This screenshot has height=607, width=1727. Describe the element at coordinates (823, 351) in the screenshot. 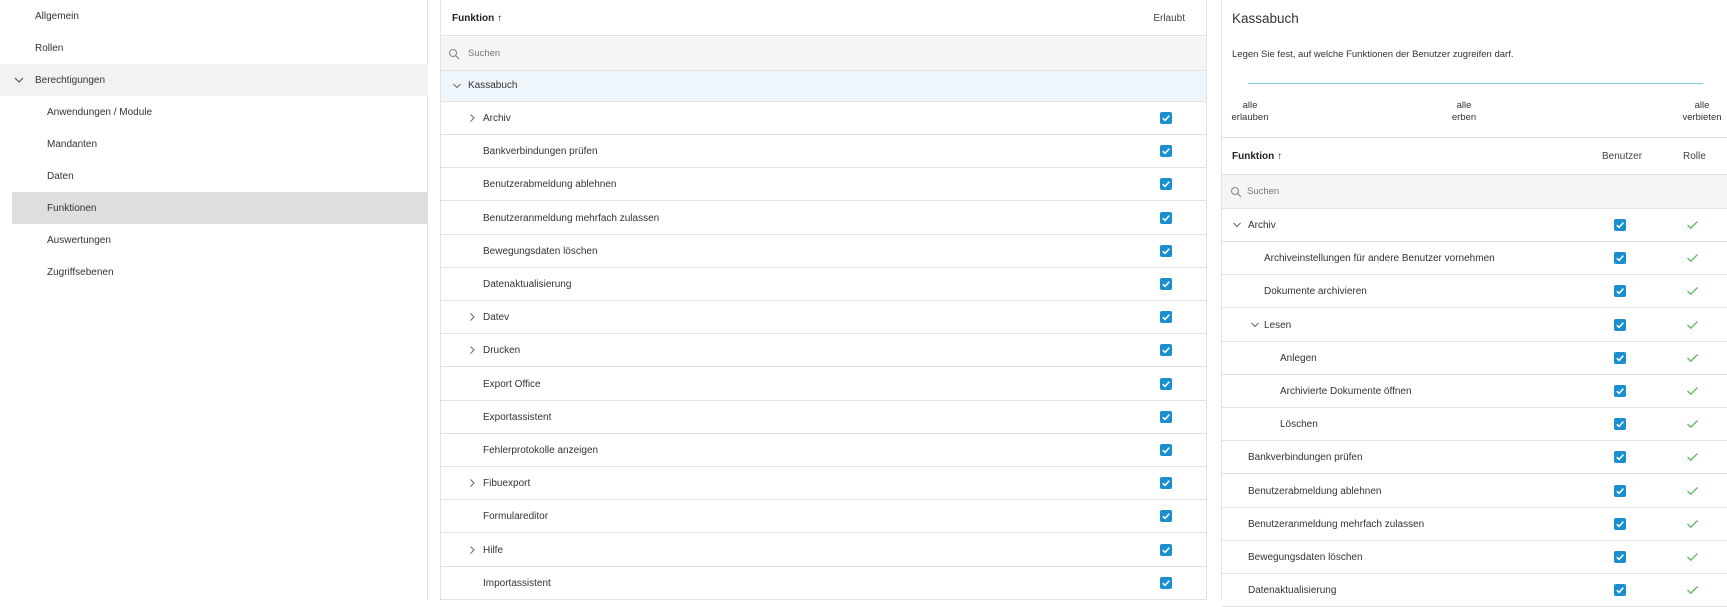

I see `table-row: Drucken` at that location.